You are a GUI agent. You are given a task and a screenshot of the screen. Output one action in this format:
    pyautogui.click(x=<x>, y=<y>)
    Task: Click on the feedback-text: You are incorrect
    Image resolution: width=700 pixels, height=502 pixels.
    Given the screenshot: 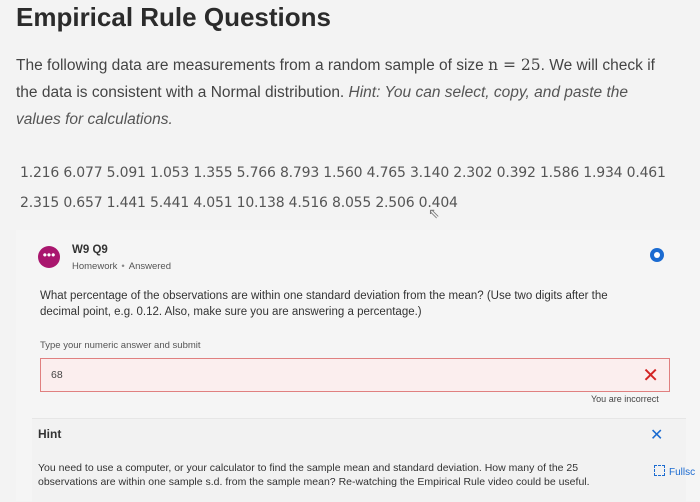 What is the action you would take?
    pyautogui.click(x=625, y=399)
    